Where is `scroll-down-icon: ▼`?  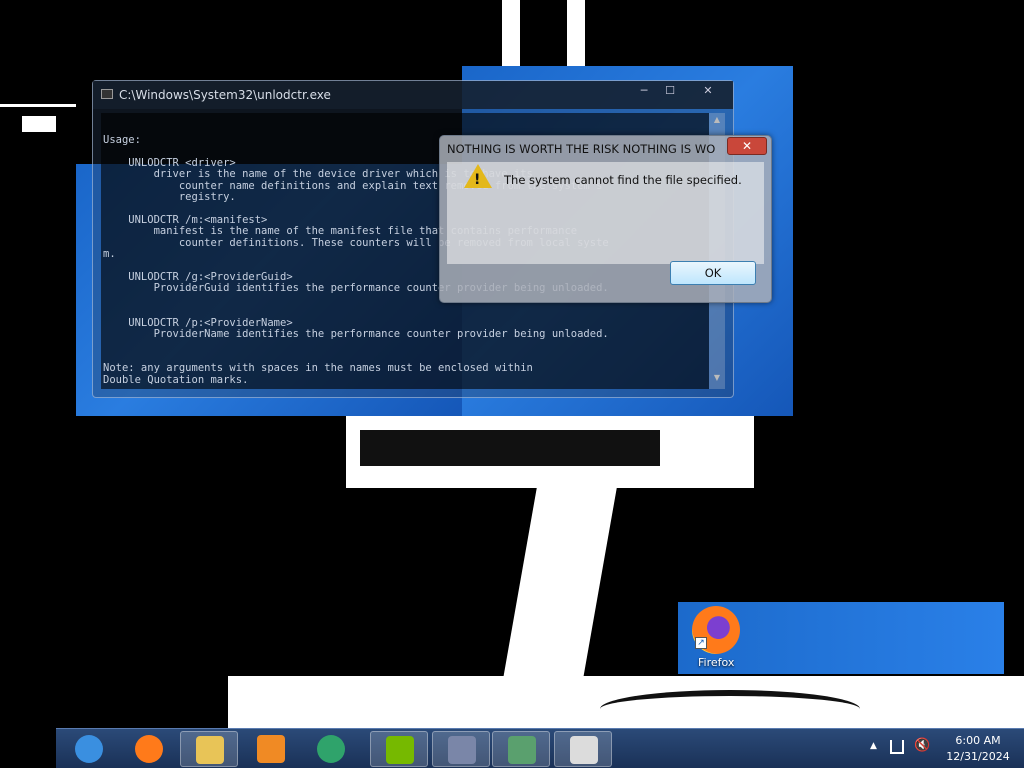
scroll-down-icon: ▼ is located at coordinates (717, 380).